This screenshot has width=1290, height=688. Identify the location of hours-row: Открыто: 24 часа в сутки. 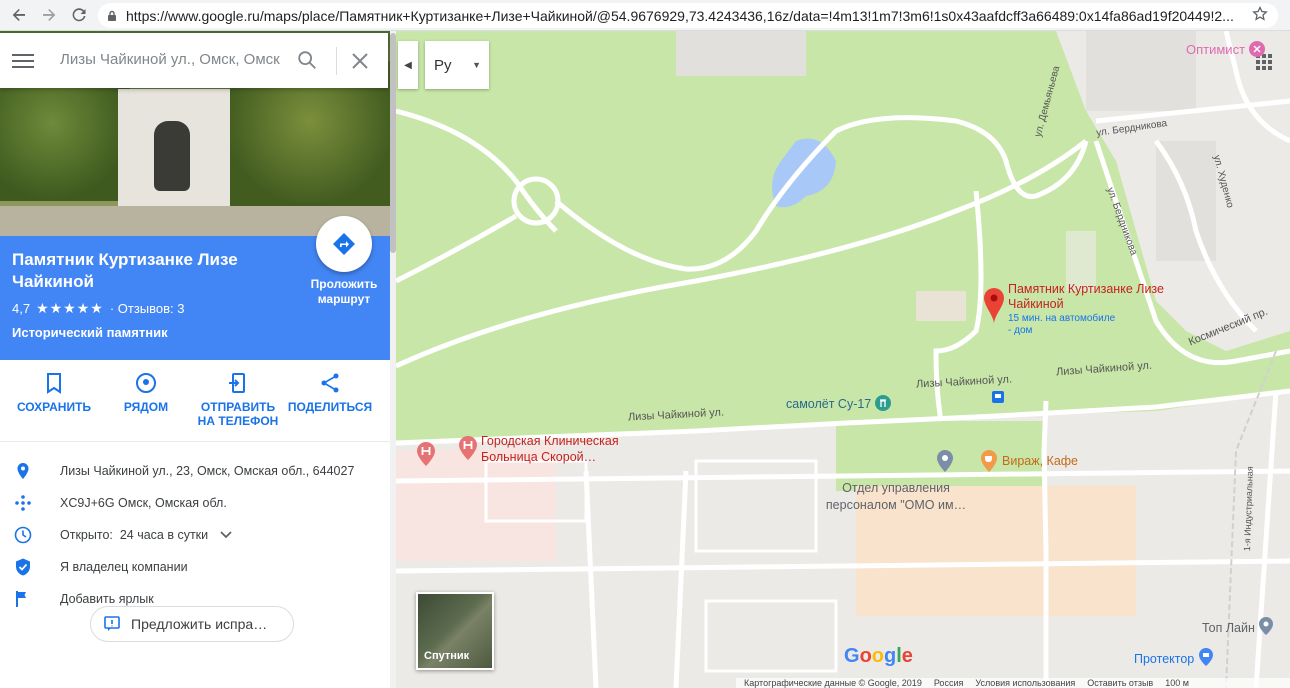
(195, 535).